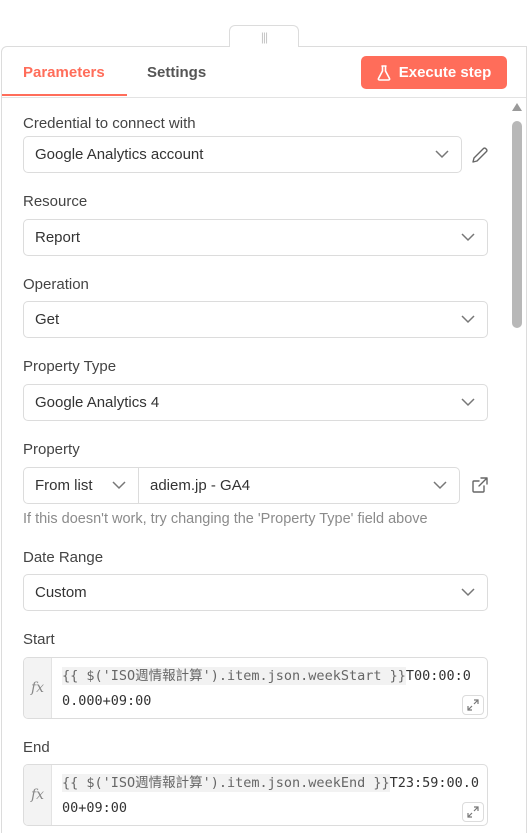  I want to click on execute-step-button: Execute step, so click(434, 72).